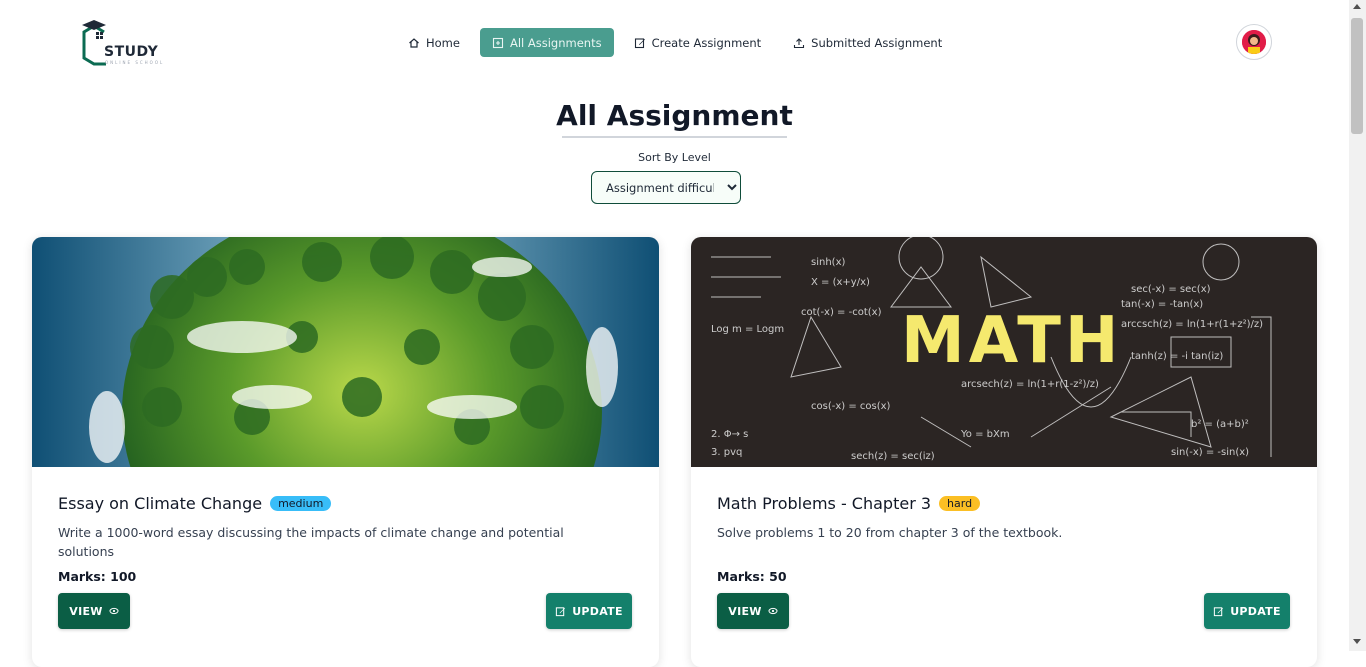 The image size is (1366, 667). What do you see at coordinates (799, 42) in the screenshot?
I see `upload-icon` at bounding box center [799, 42].